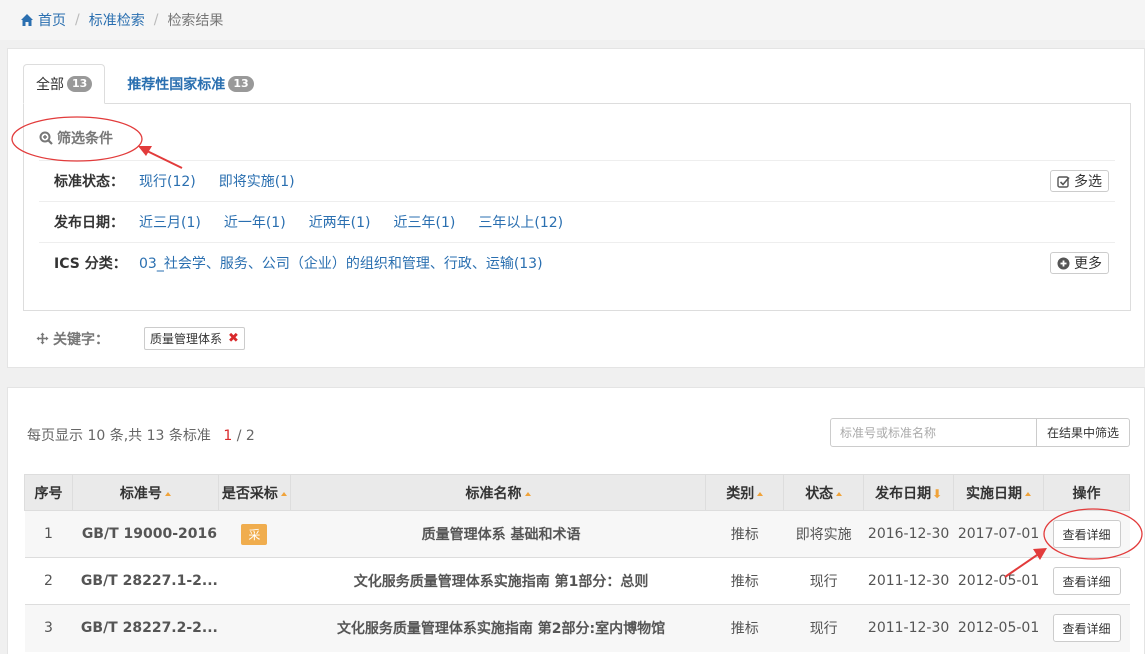  Describe the element at coordinates (937, 493) in the screenshot. I see `sort-down-icon: ⬇` at that location.